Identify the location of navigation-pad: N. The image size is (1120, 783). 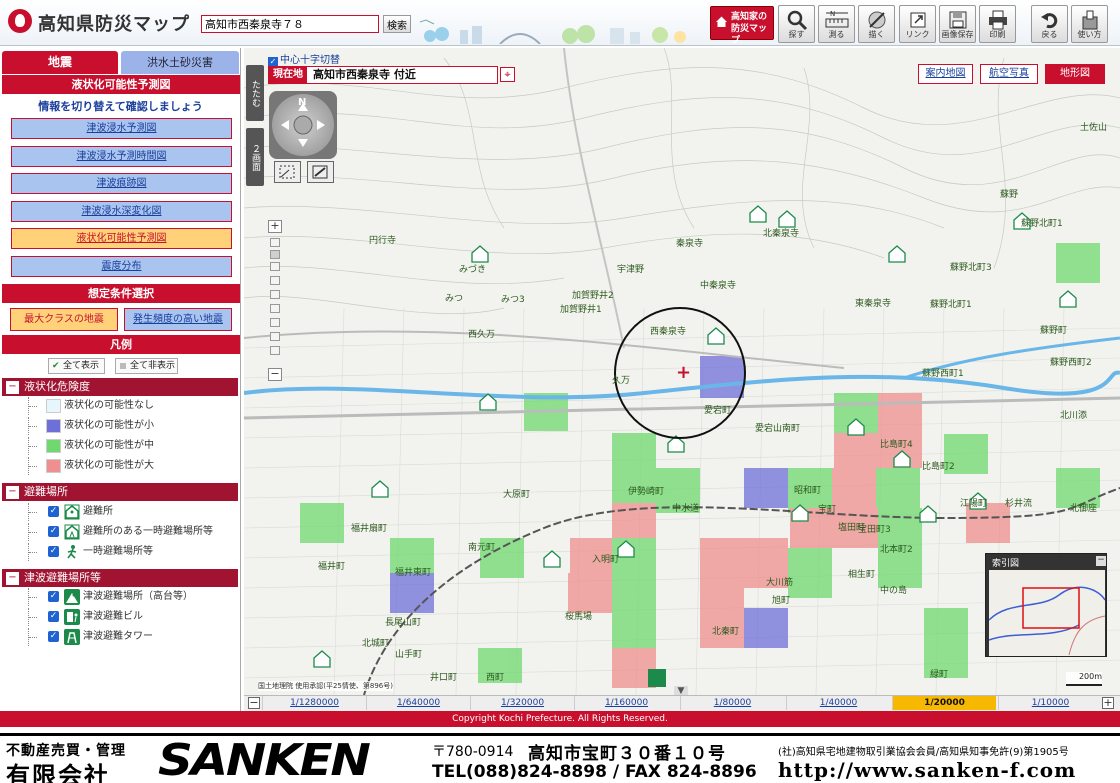
(303, 125).